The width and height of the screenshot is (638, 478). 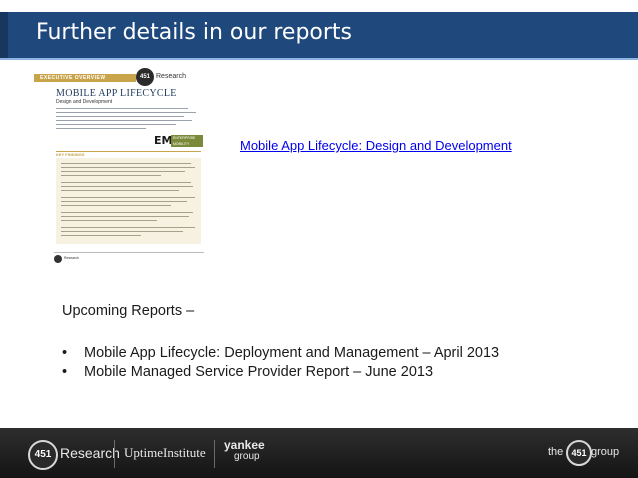 What do you see at coordinates (116, 93) in the screenshot?
I see `report-doc-title: MOBILE APP LIFECYCLE` at bounding box center [116, 93].